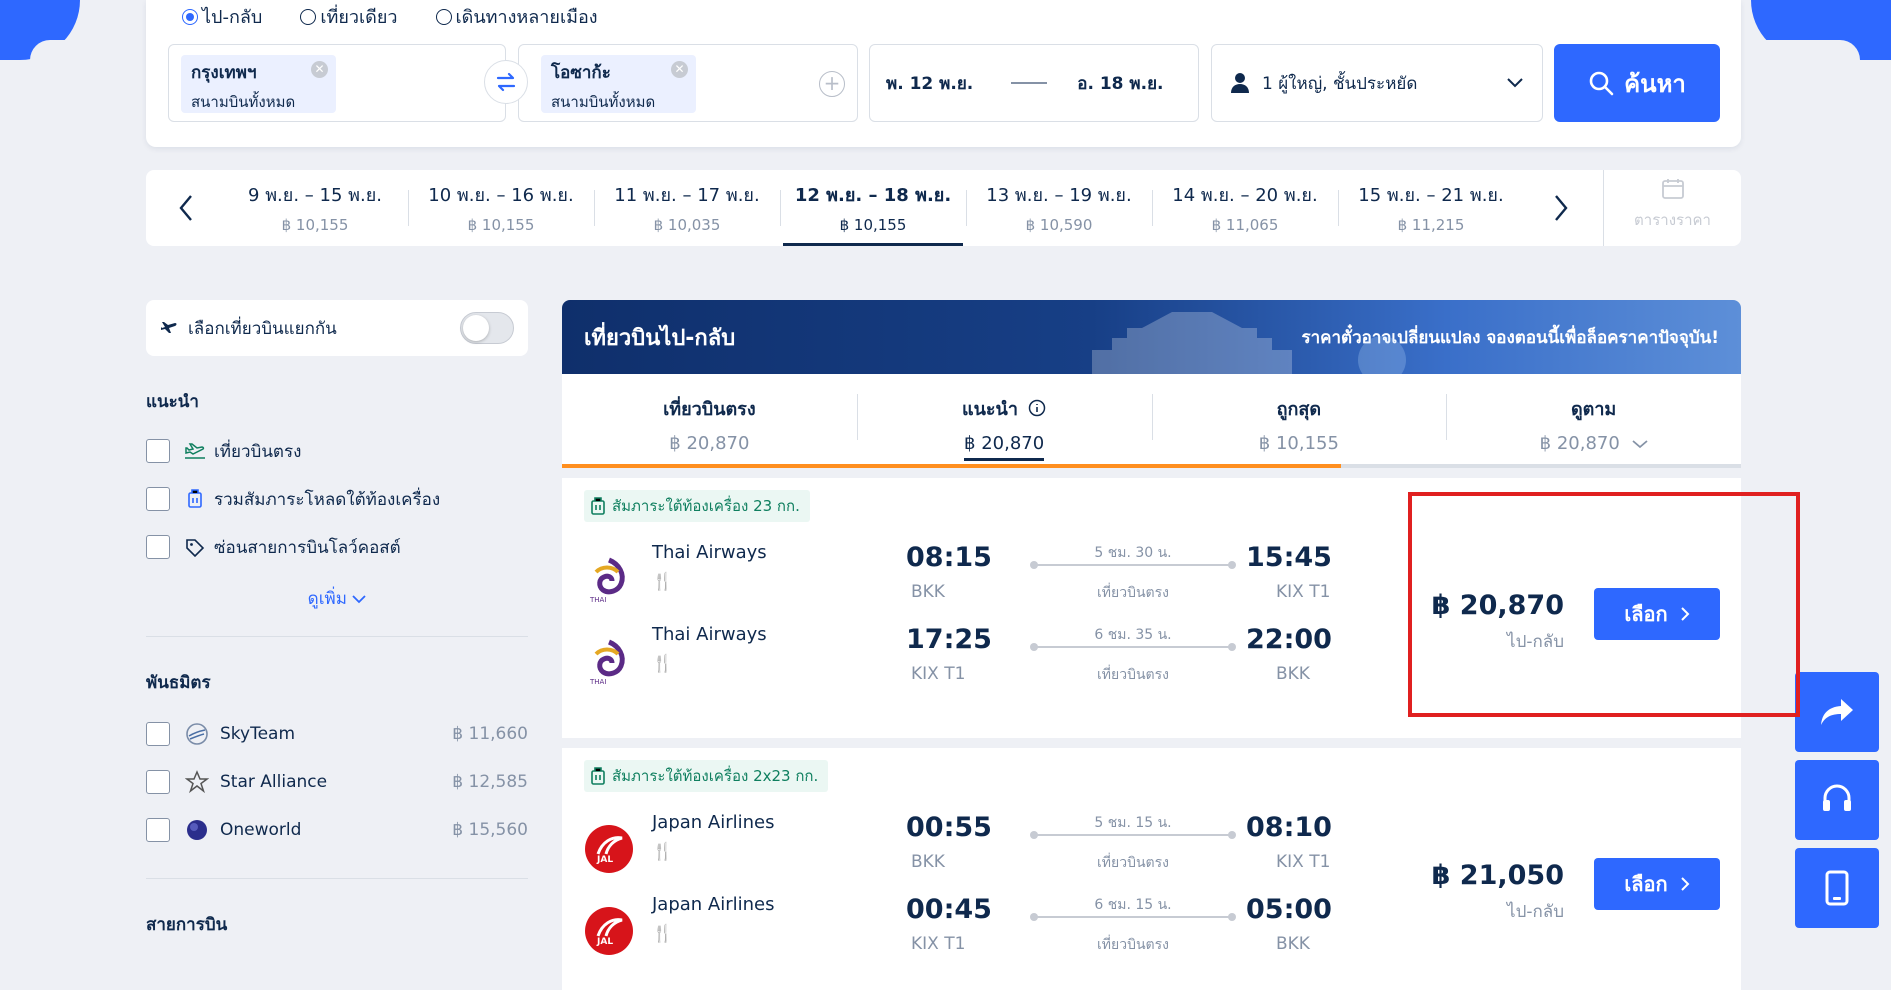  What do you see at coordinates (506, 82) in the screenshot?
I see `swap-cities-button` at bounding box center [506, 82].